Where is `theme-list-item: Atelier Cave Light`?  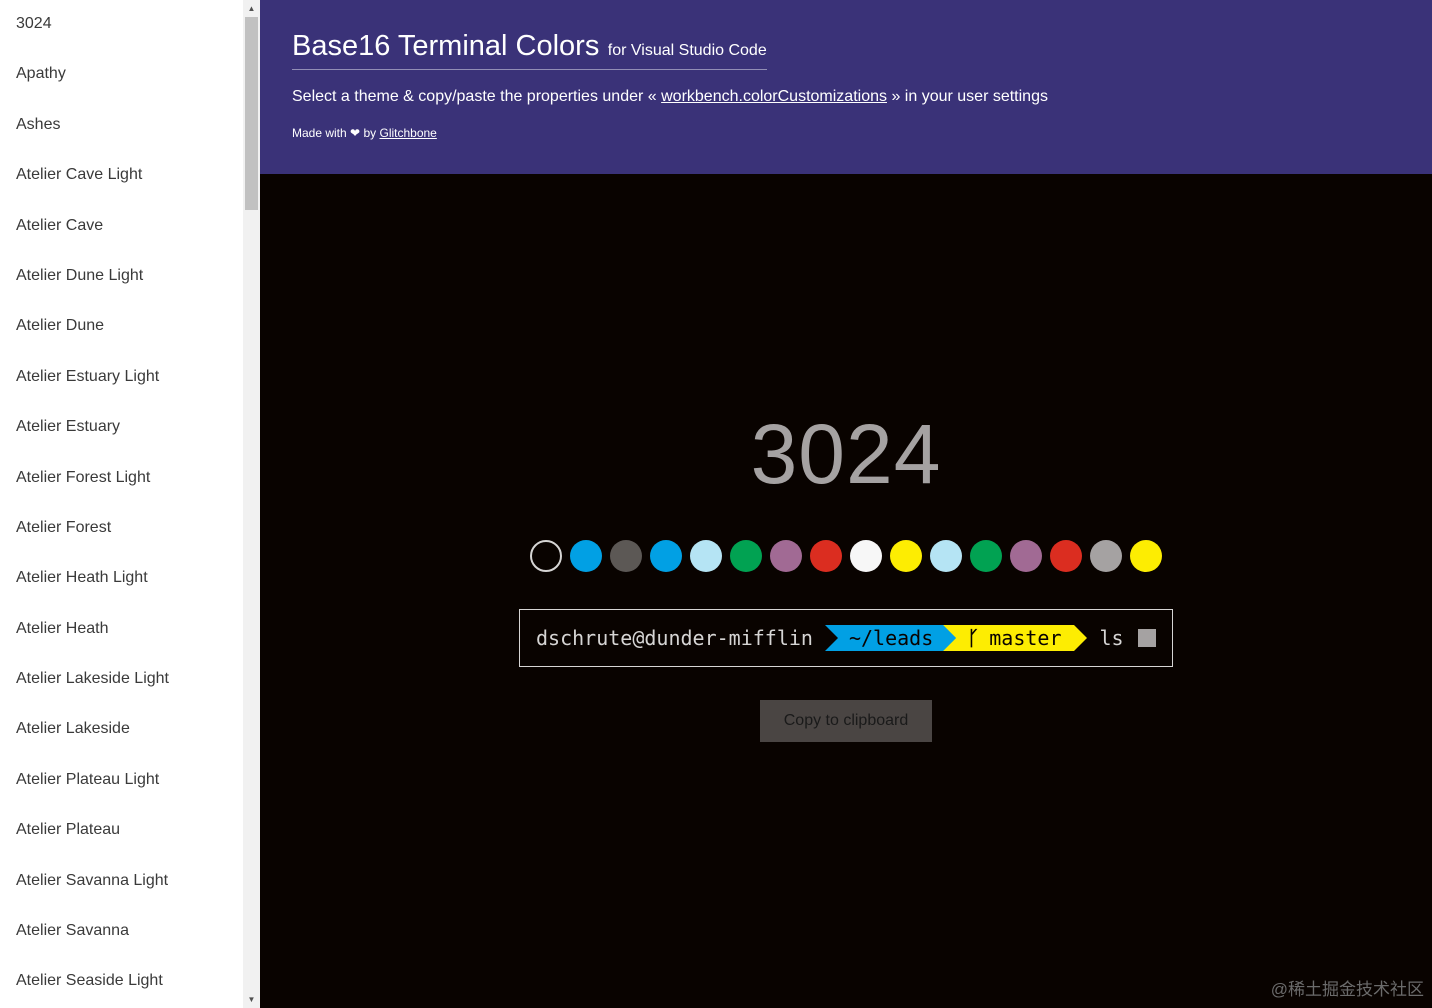
theme-list-item: Atelier Cave Light is located at coordinates (121, 176).